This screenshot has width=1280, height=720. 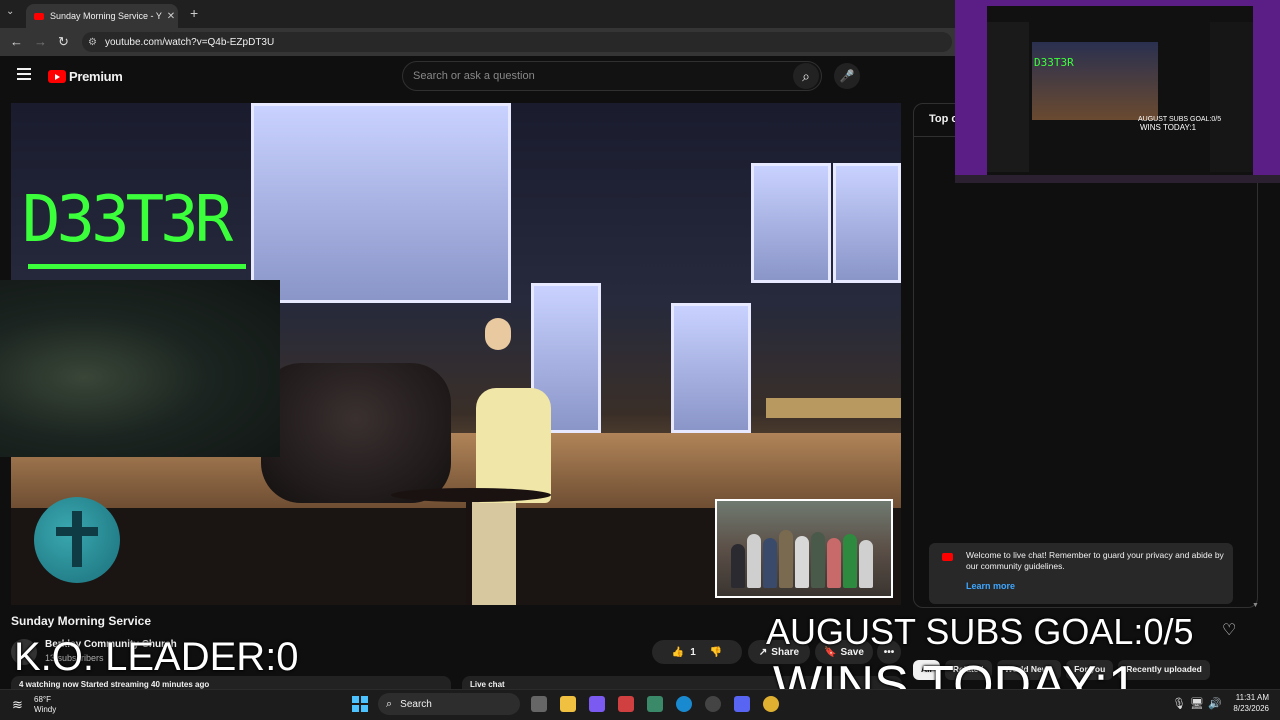 I want to click on stream-preview-subs-goal: AUGUST SUBS GOAL:0/5, so click(x=1180, y=119).